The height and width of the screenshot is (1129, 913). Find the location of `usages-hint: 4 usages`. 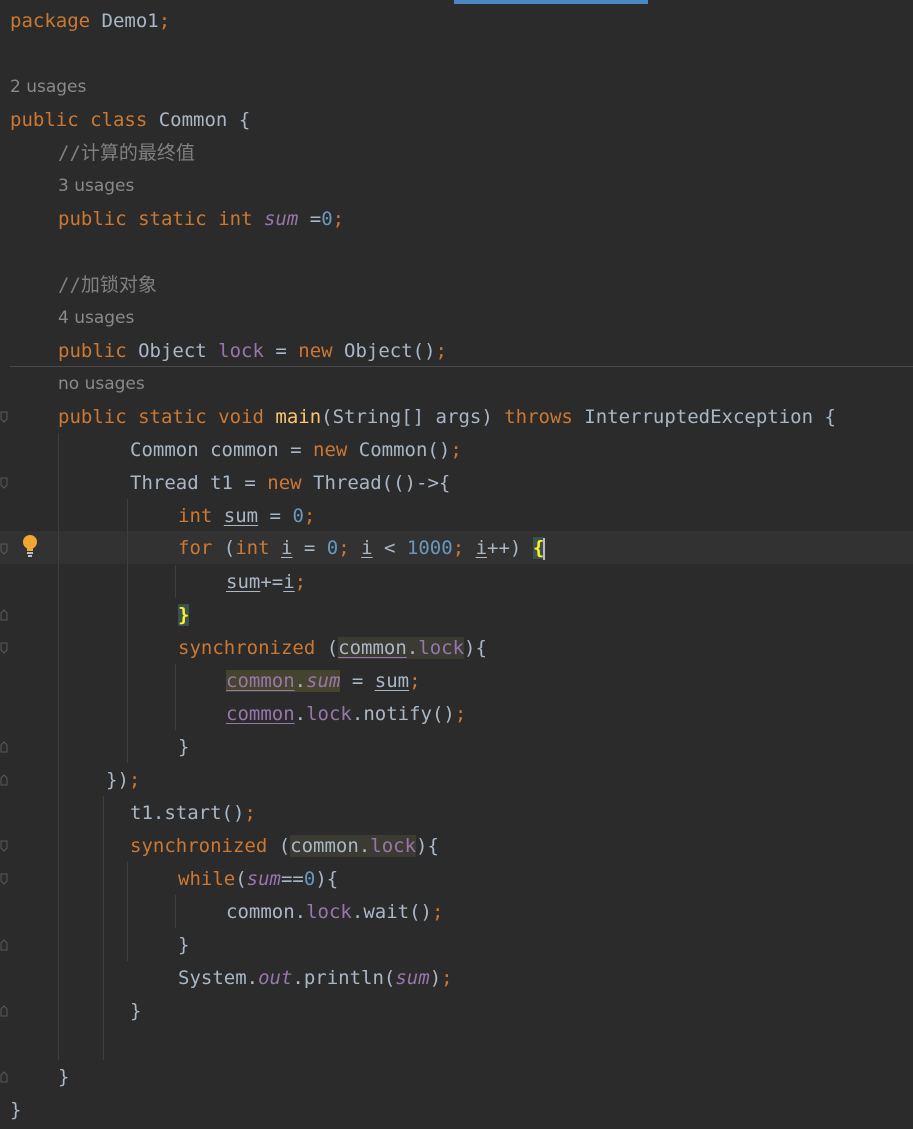

usages-hint: 4 usages is located at coordinates (96, 318).